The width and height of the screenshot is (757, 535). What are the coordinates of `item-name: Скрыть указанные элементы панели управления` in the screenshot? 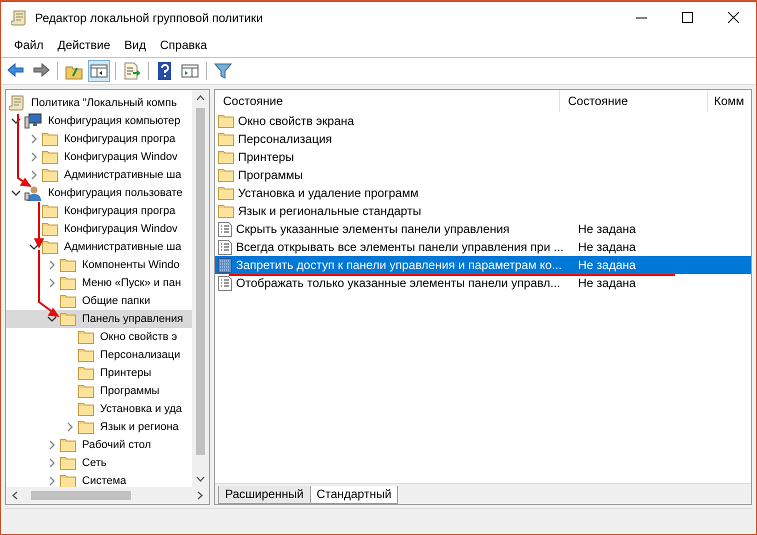 It's located at (373, 229).